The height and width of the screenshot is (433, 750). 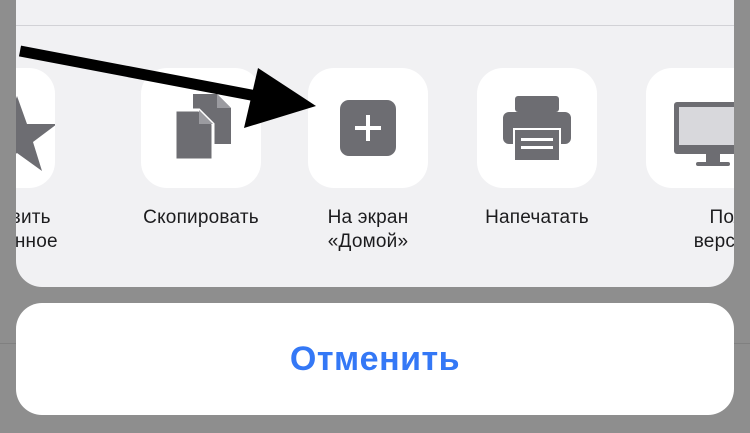 I want to click on action-label-copy: Скопировать, so click(x=201, y=217).